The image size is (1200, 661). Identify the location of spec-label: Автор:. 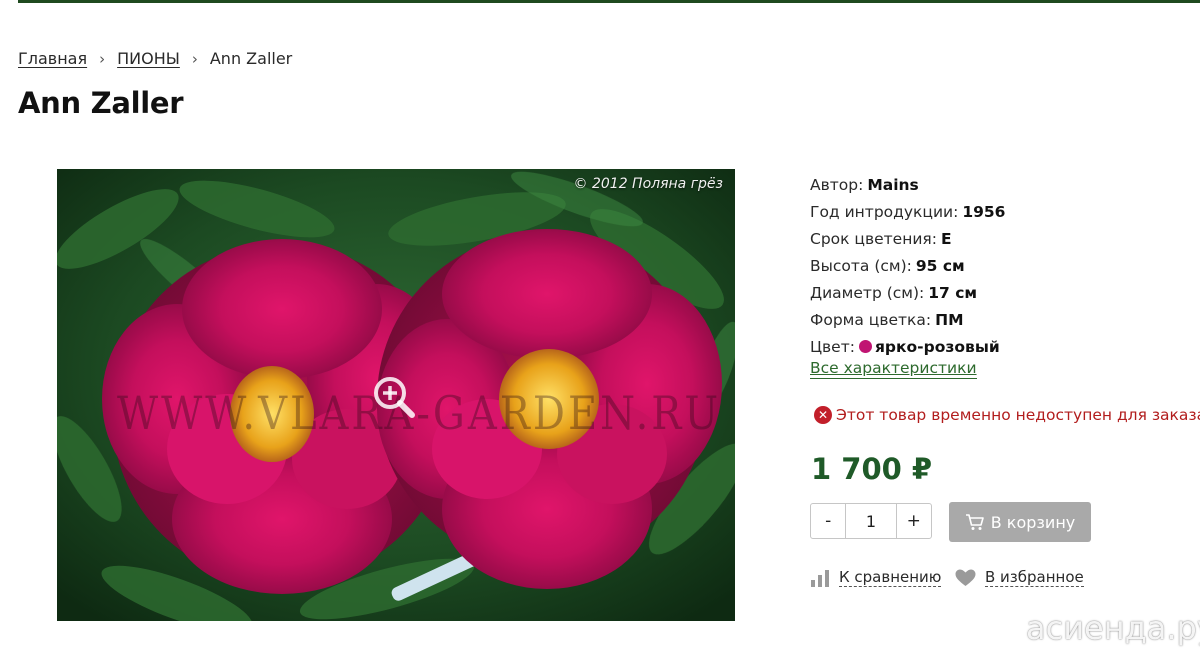
(837, 185).